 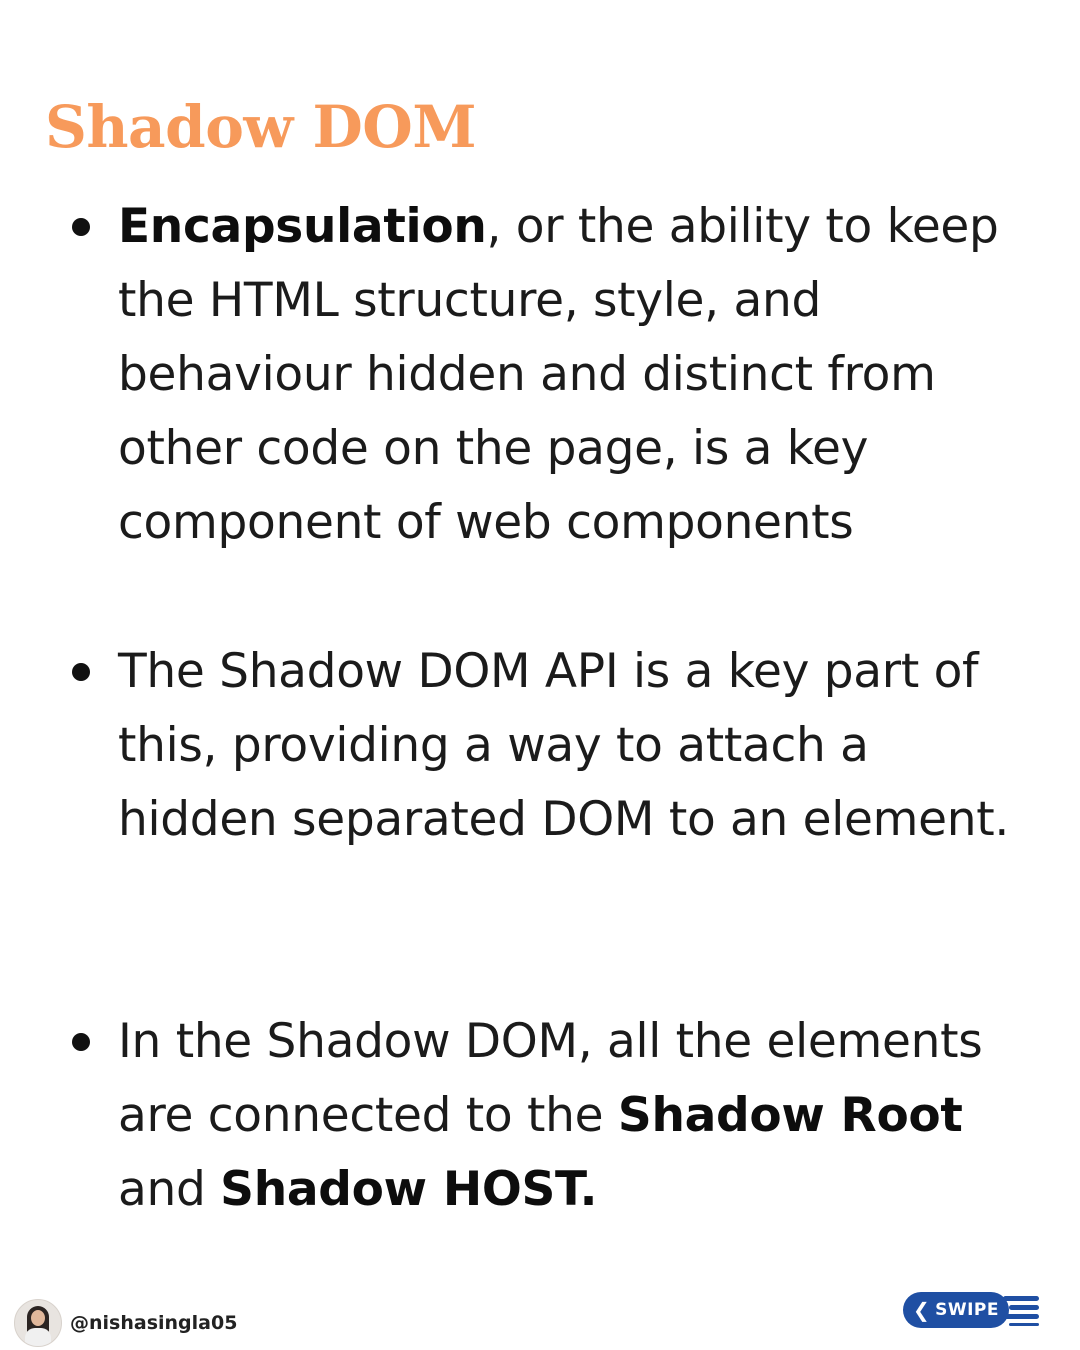 What do you see at coordinates (153, 1323) in the screenshot?
I see `author-handle: @nishasingla05` at bounding box center [153, 1323].